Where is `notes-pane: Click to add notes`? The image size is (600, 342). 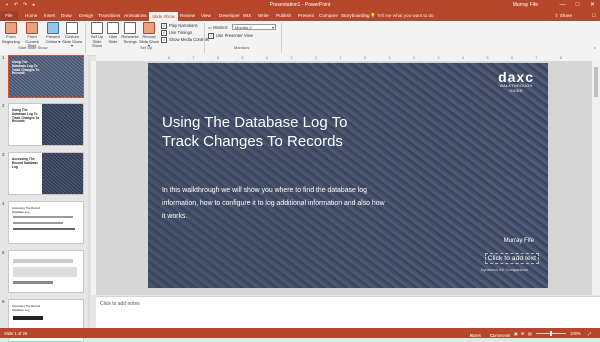 notes-pane: Click to add notes is located at coordinates (348, 312).